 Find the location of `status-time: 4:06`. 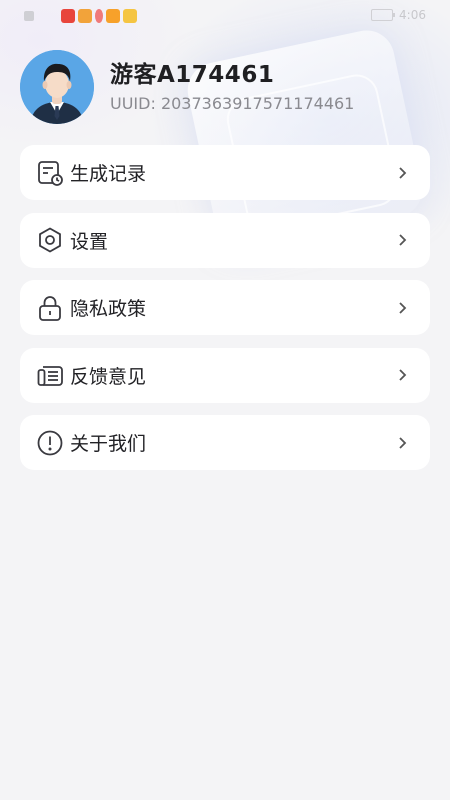

status-time: 4:06 is located at coordinates (412, 15).